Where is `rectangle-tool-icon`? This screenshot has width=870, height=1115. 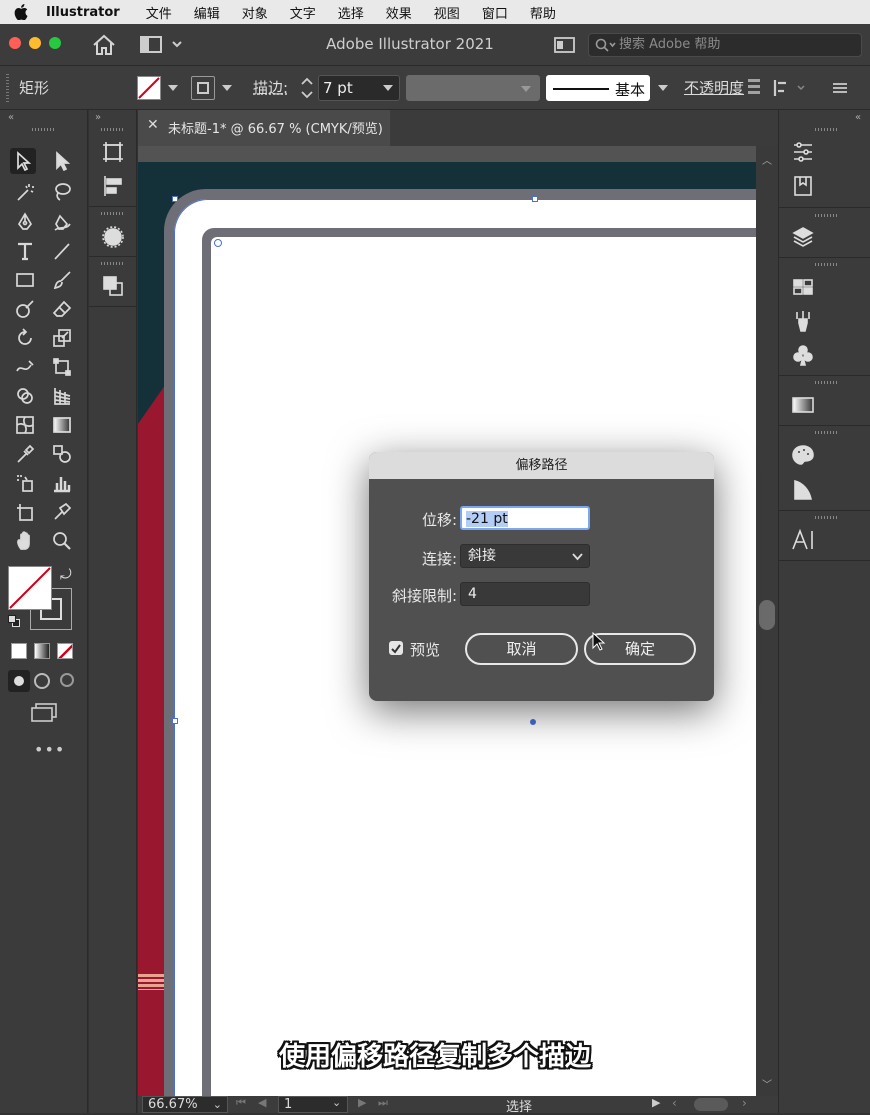 rectangle-tool-icon is located at coordinates (25, 280).